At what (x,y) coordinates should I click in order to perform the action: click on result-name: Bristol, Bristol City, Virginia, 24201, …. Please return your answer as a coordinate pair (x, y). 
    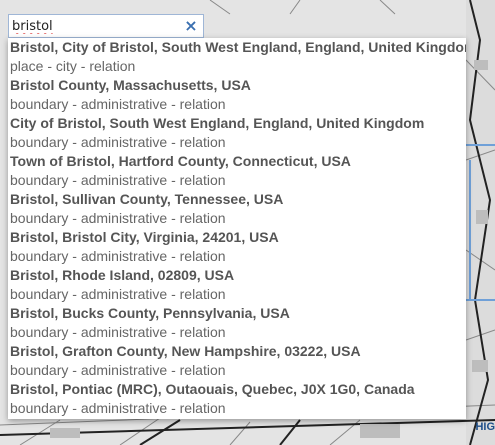
    Looking at the image, I should click on (144, 237).